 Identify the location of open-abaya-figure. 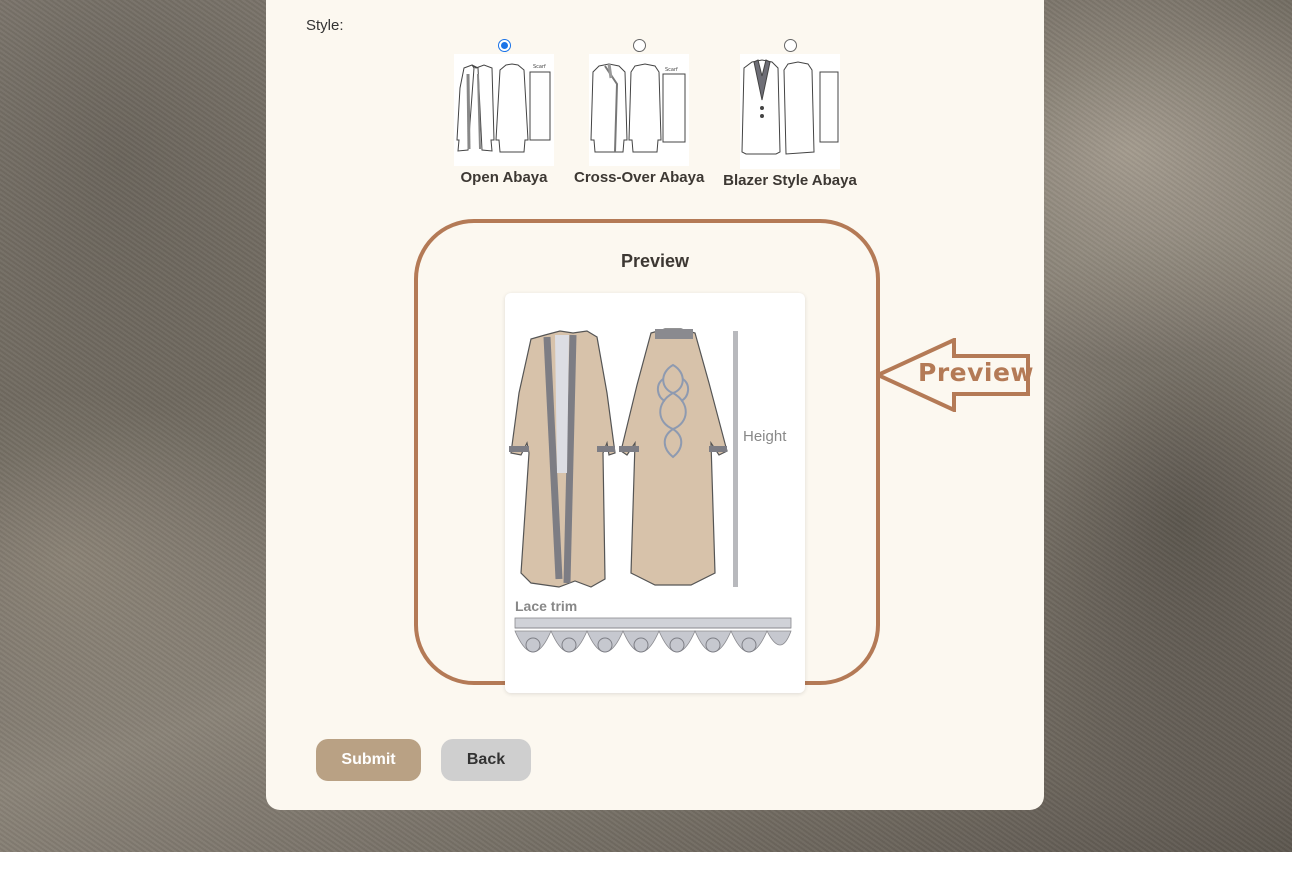
(562, 459).